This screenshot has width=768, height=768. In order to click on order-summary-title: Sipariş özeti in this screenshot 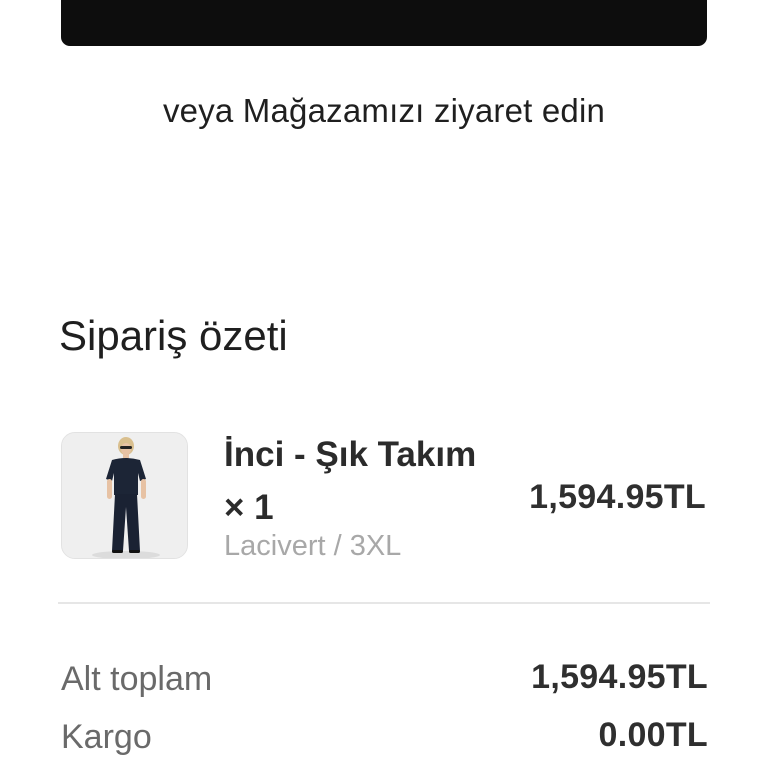, I will do `click(173, 335)`.